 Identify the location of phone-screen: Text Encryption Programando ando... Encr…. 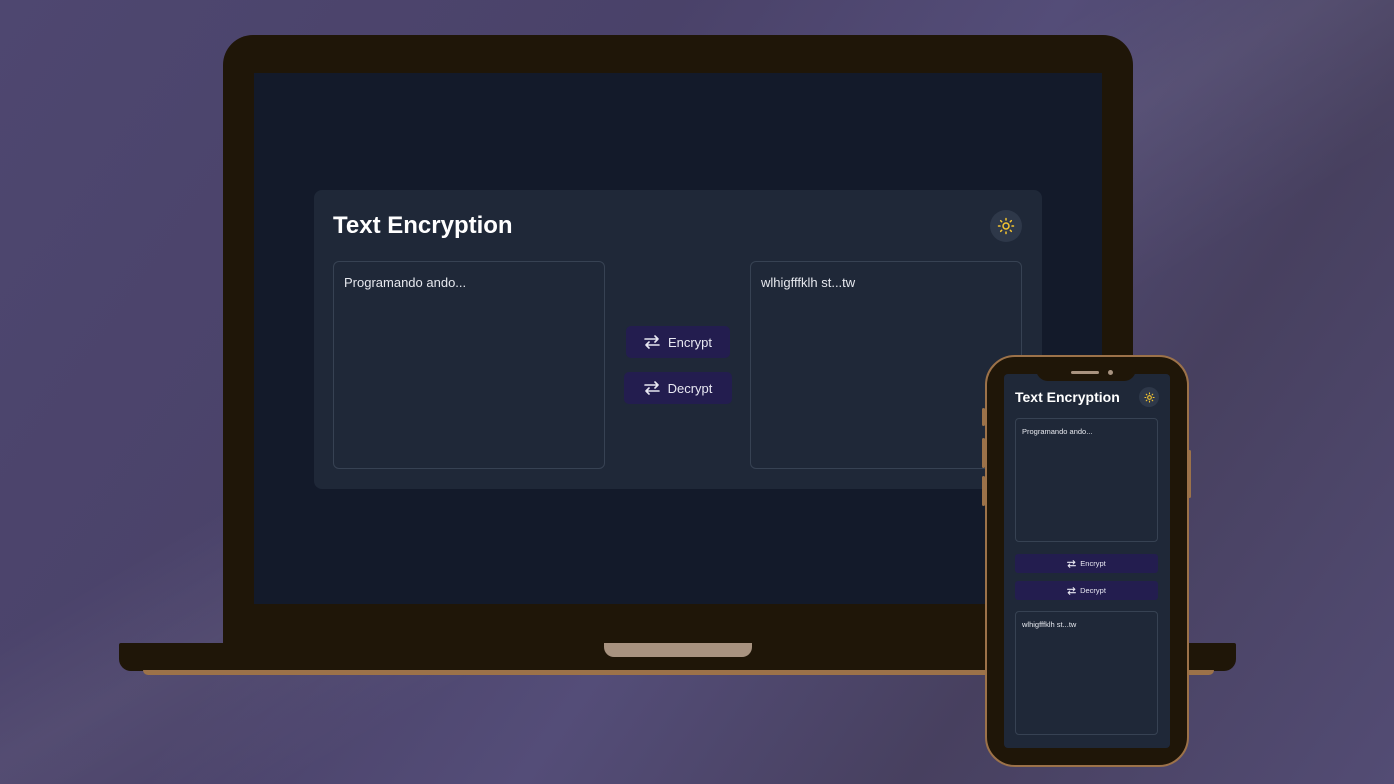
(1087, 561).